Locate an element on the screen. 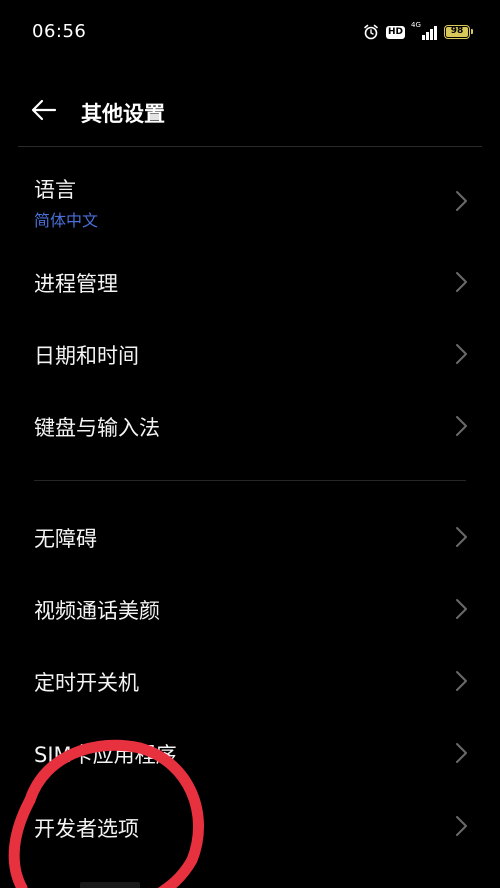 This screenshot has width=500, height=888. settings-item-video-beauty: 视频通话美颜 is located at coordinates (250, 609).